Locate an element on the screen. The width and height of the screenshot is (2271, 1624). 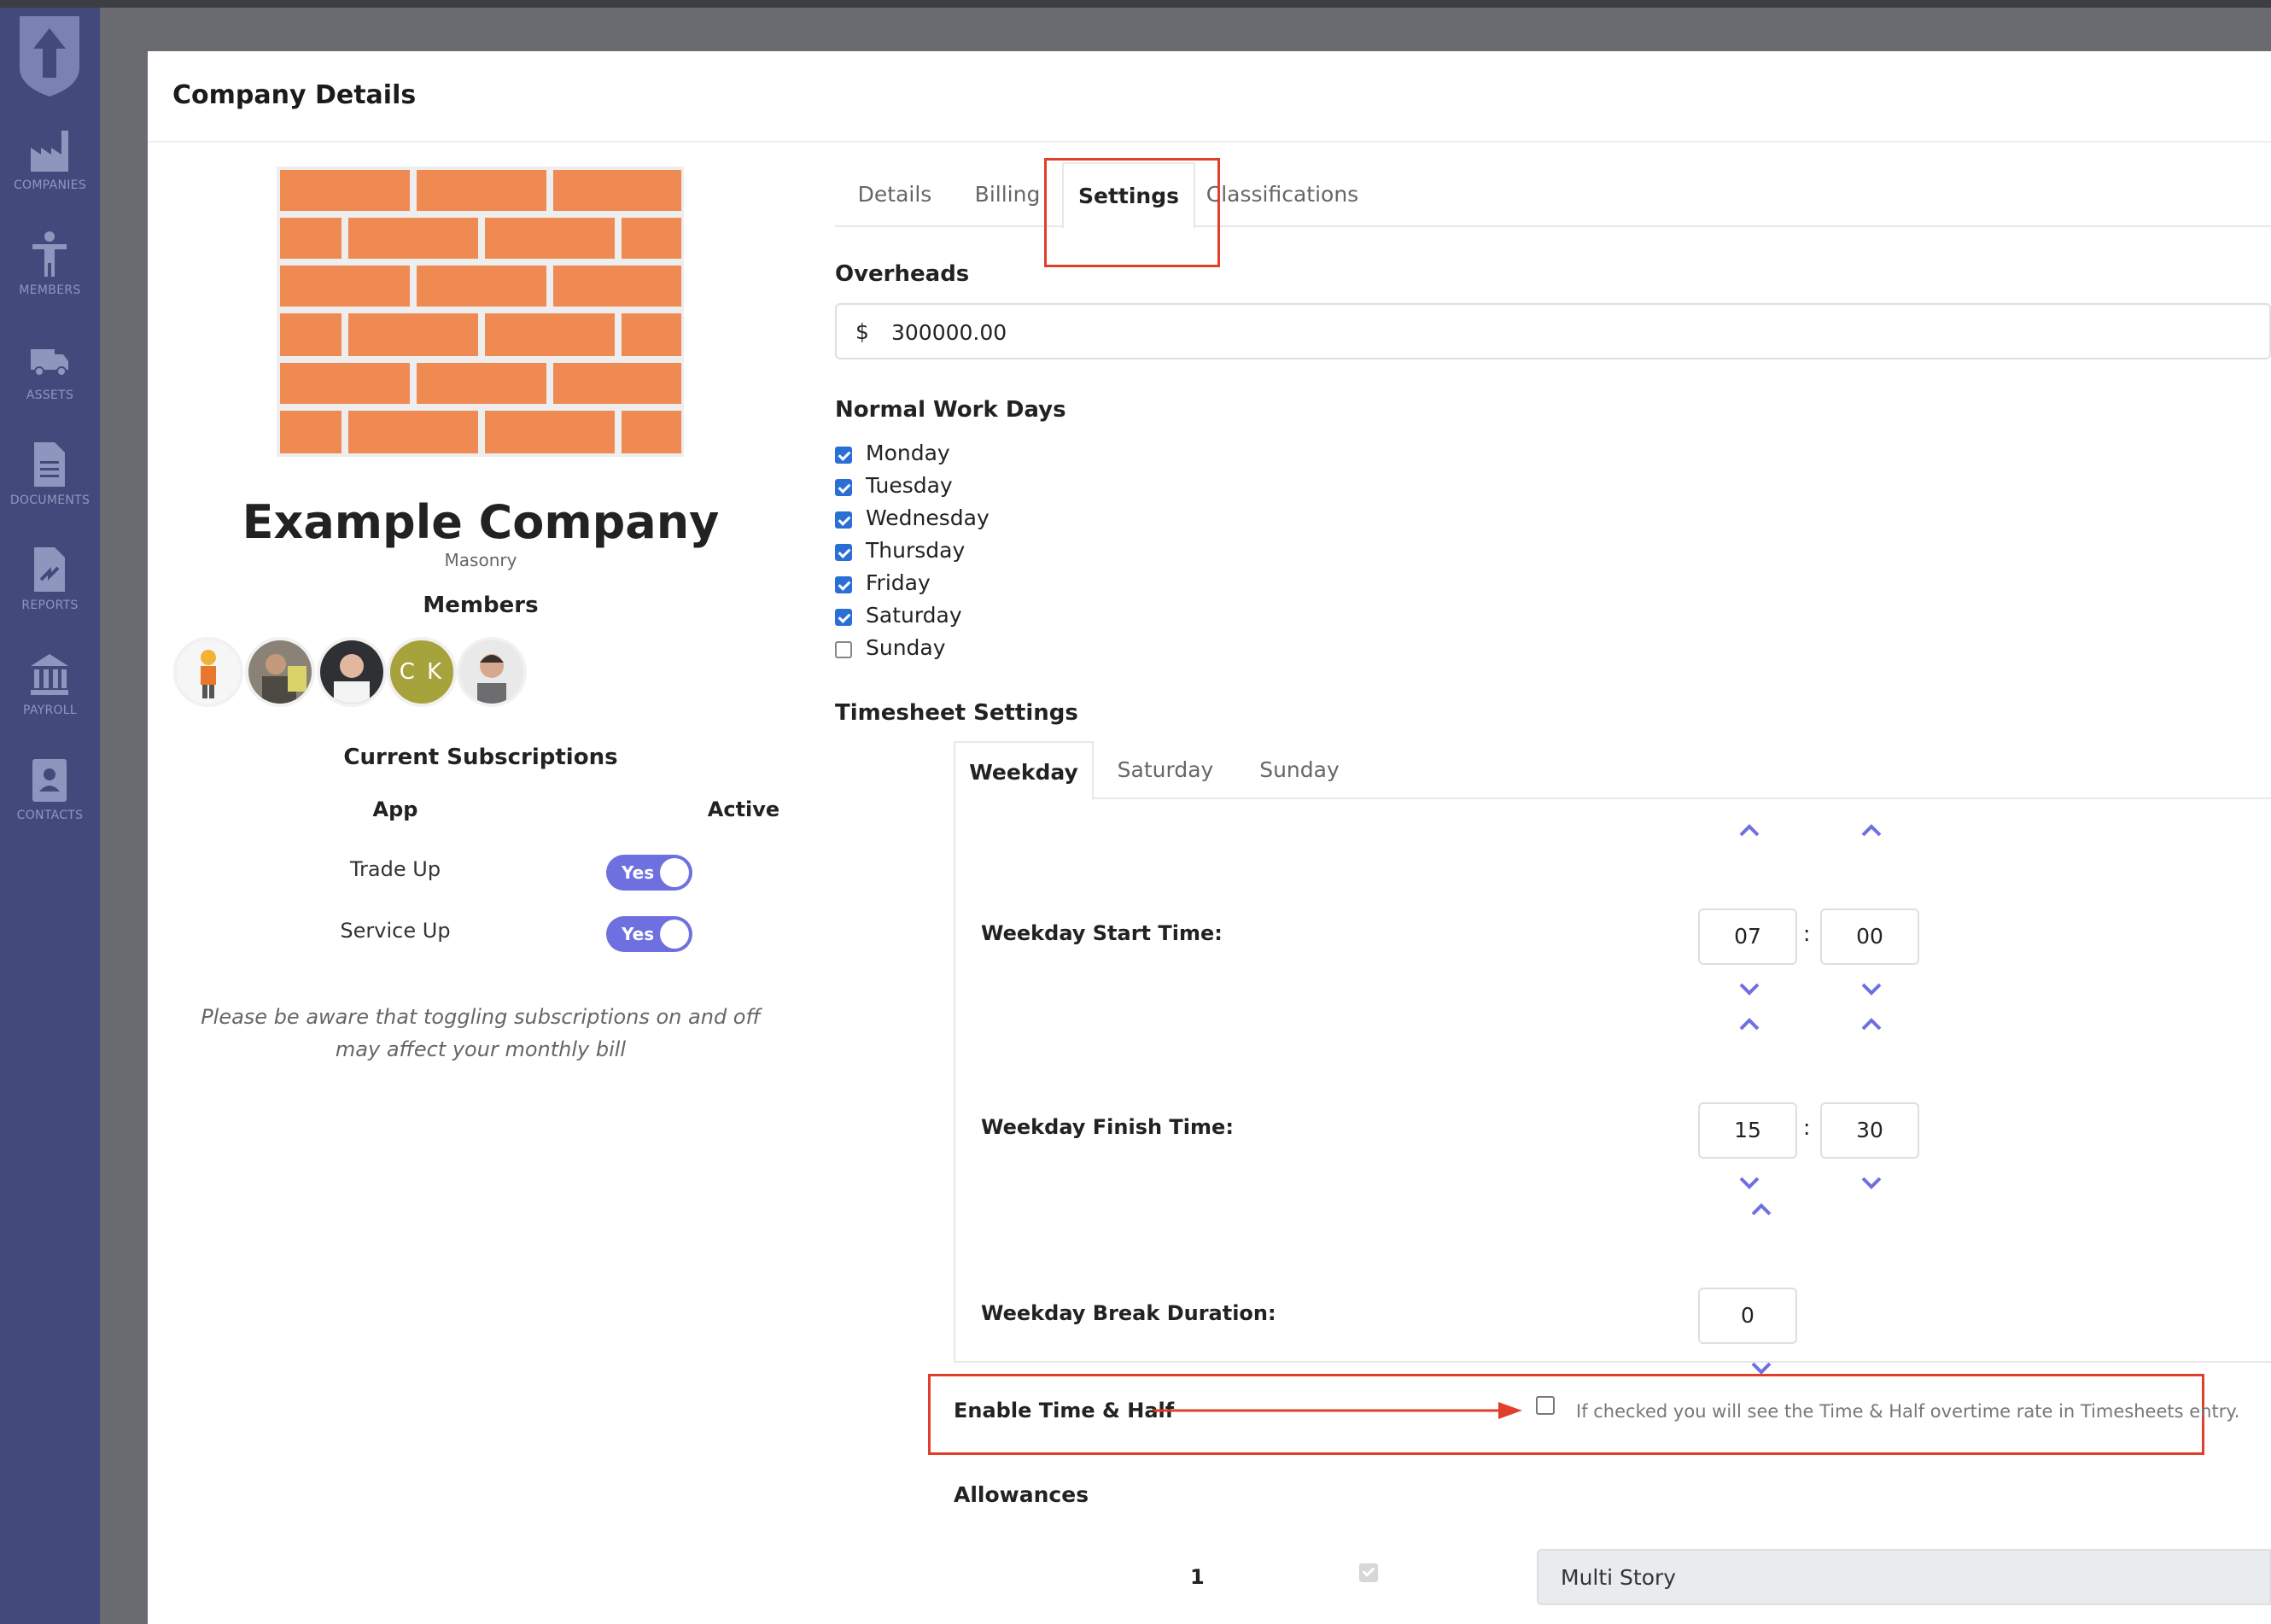
timesheet-tabs: Weekday Saturday Sunday is located at coordinates (1612, 771).